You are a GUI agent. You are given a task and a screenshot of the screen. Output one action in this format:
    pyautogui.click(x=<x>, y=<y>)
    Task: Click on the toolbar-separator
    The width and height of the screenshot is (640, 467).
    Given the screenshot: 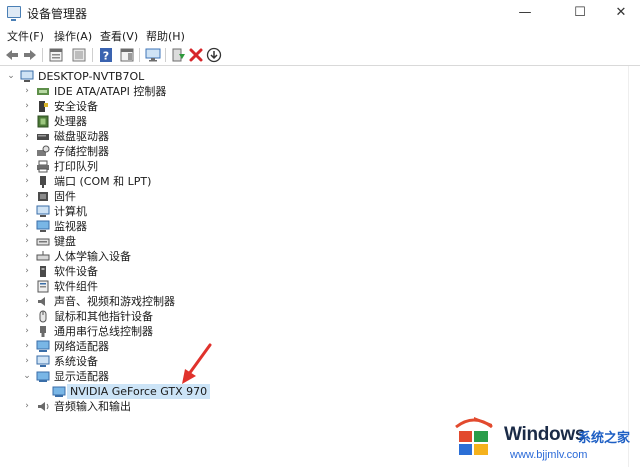 What is the action you would take?
    pyautogui.click(x=92, y=55)
    